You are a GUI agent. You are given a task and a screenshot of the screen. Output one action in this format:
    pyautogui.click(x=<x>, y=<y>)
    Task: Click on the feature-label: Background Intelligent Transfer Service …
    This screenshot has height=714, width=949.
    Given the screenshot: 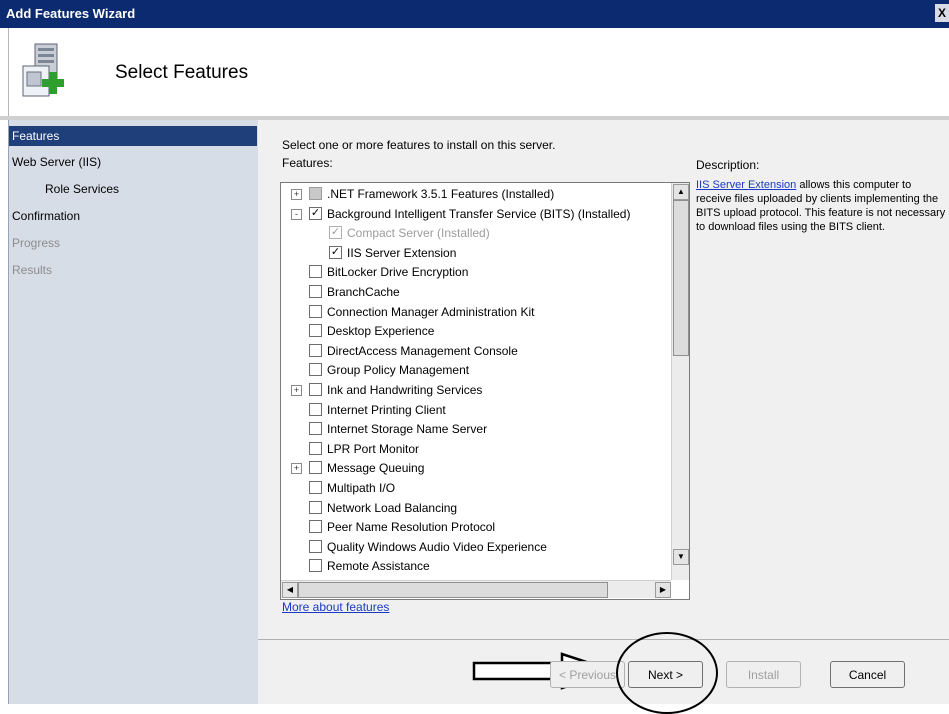 What is the action you would take?
    pyautogui.click(x=479, y=213)
    